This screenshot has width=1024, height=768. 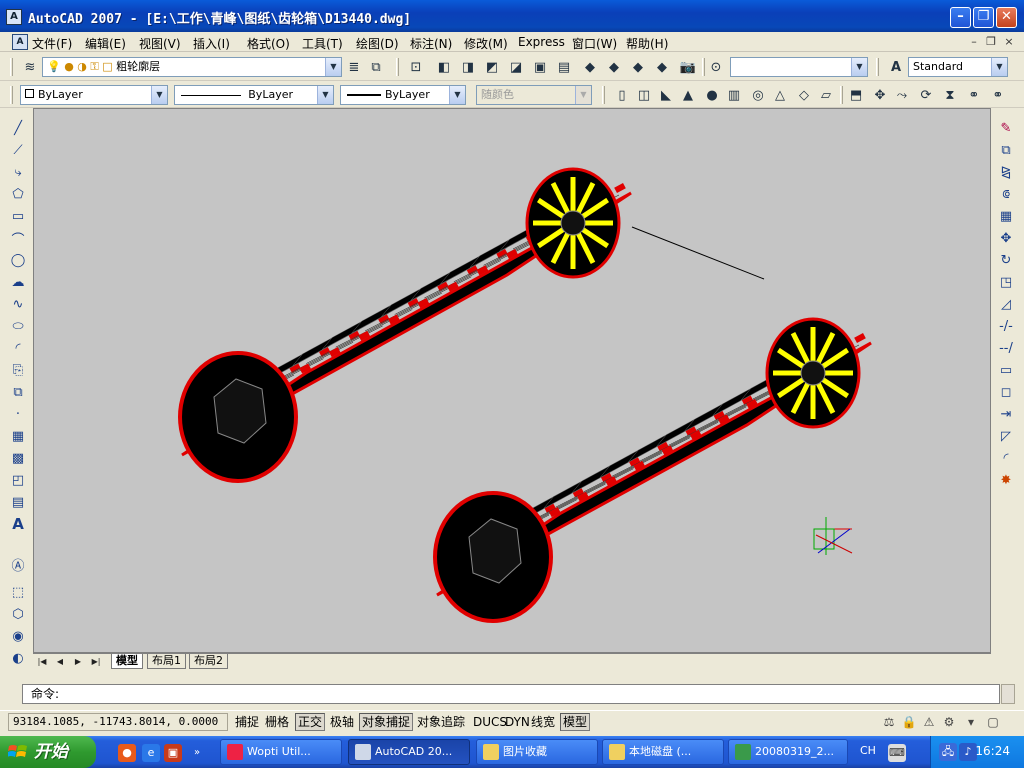 What do you see at coordinates (950, 95) in the screenshot?
I see `loft-icon: ⧗` at bounding box center [950, 95].